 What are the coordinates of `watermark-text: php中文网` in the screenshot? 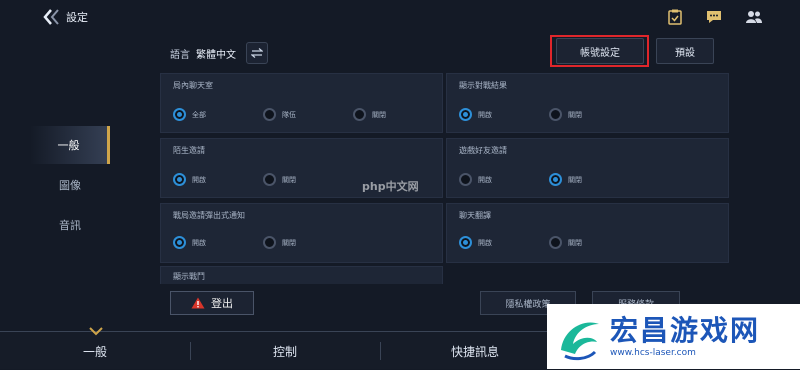 It's located at (390, 186).